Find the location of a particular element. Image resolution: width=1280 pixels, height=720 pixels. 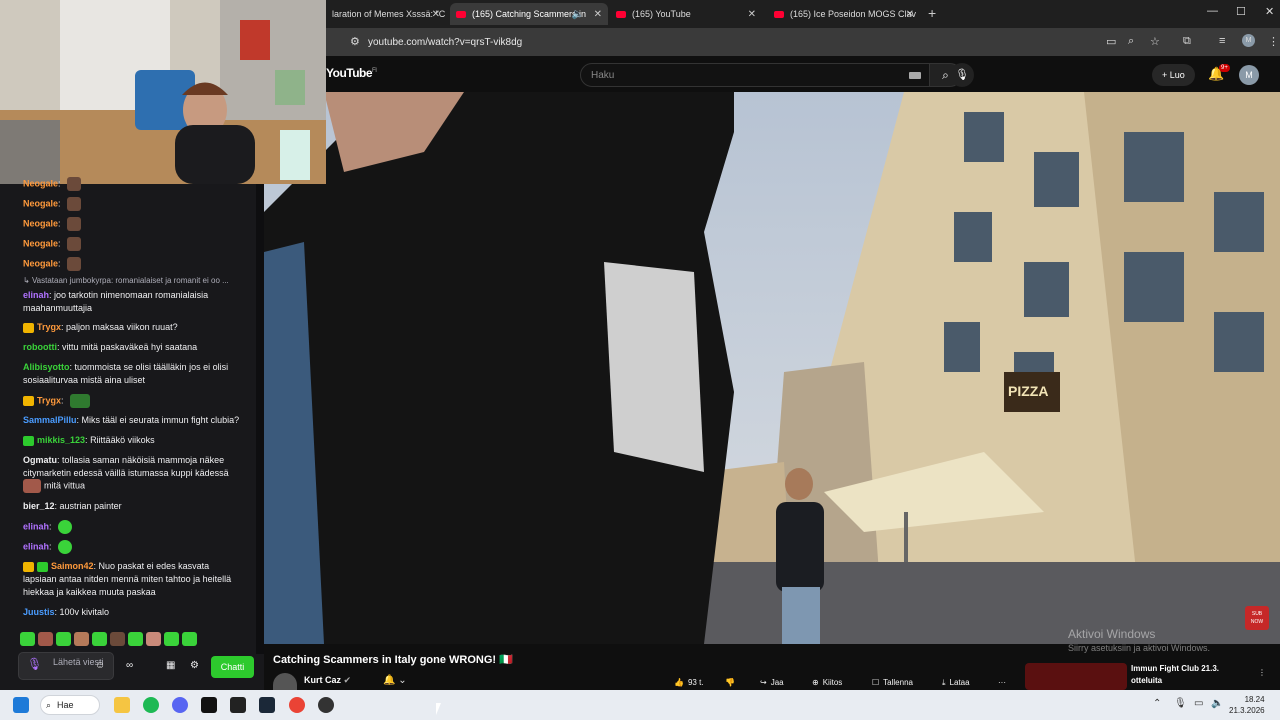

store-icon: ▦ is located at coordinates (170, 665).